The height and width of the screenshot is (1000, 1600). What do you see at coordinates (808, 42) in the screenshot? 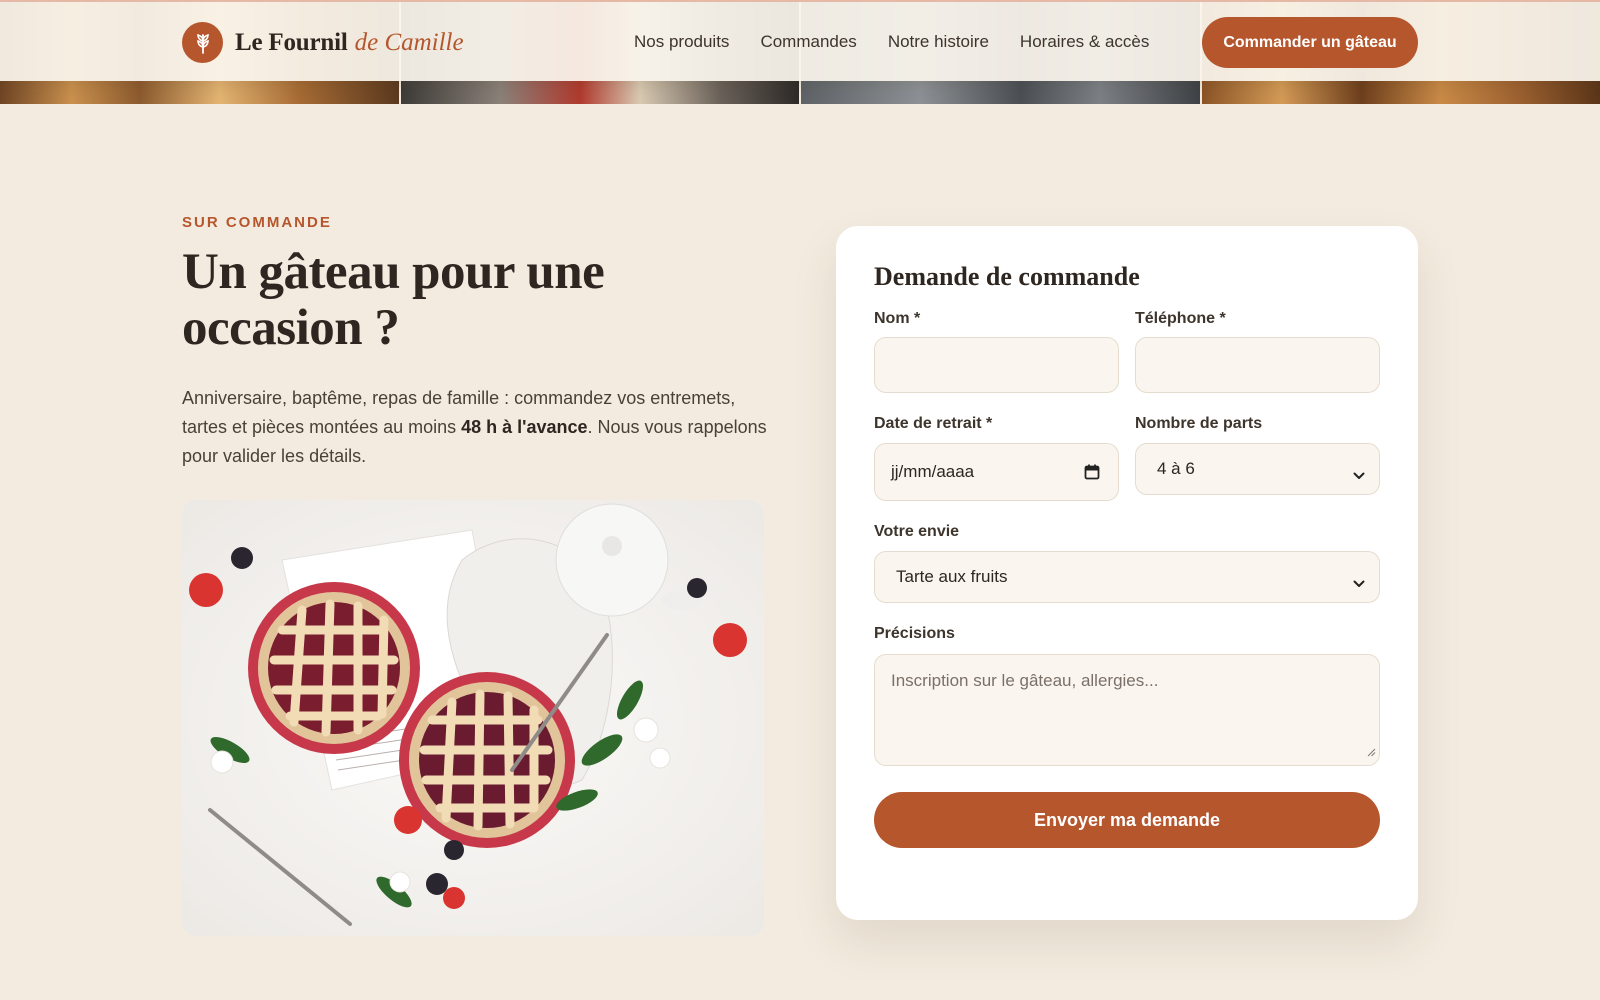
I see `nav-link-orders: Commandes` at bounding box center [808, 42].